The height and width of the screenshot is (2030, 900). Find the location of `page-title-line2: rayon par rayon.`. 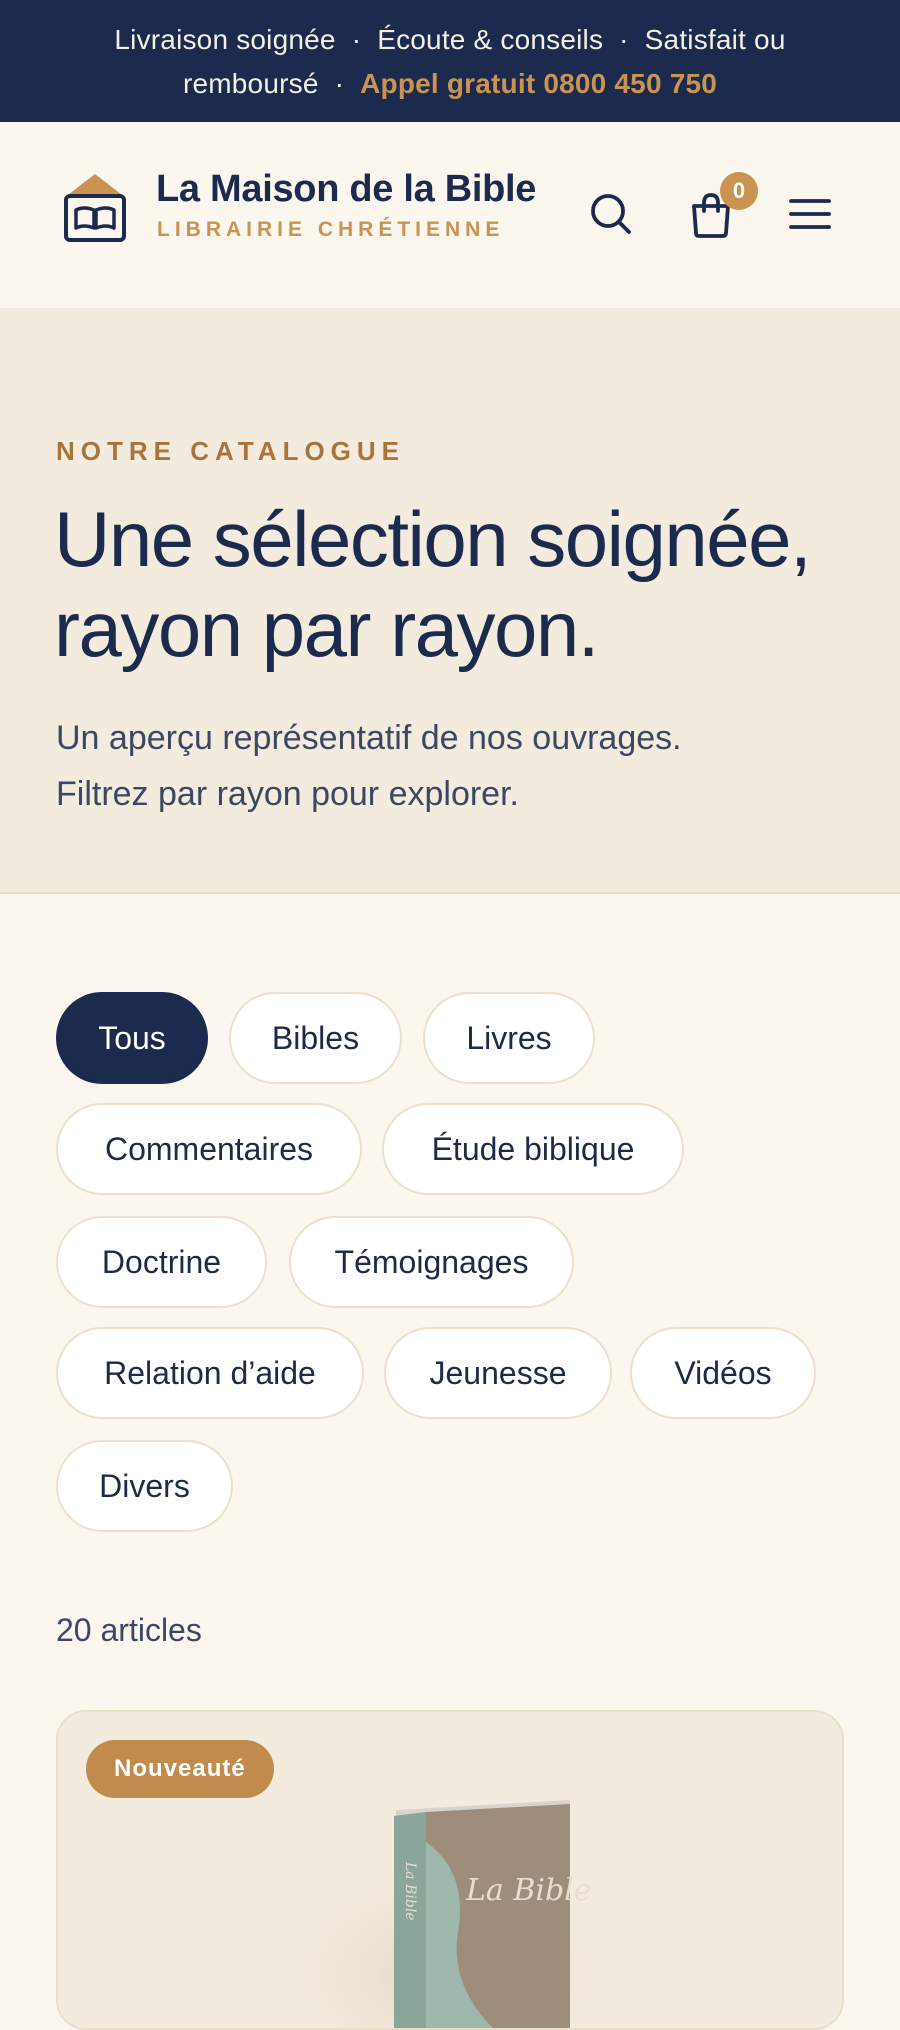

page-title-line2: rayon par rayon. is located at coordinates (326, 629).